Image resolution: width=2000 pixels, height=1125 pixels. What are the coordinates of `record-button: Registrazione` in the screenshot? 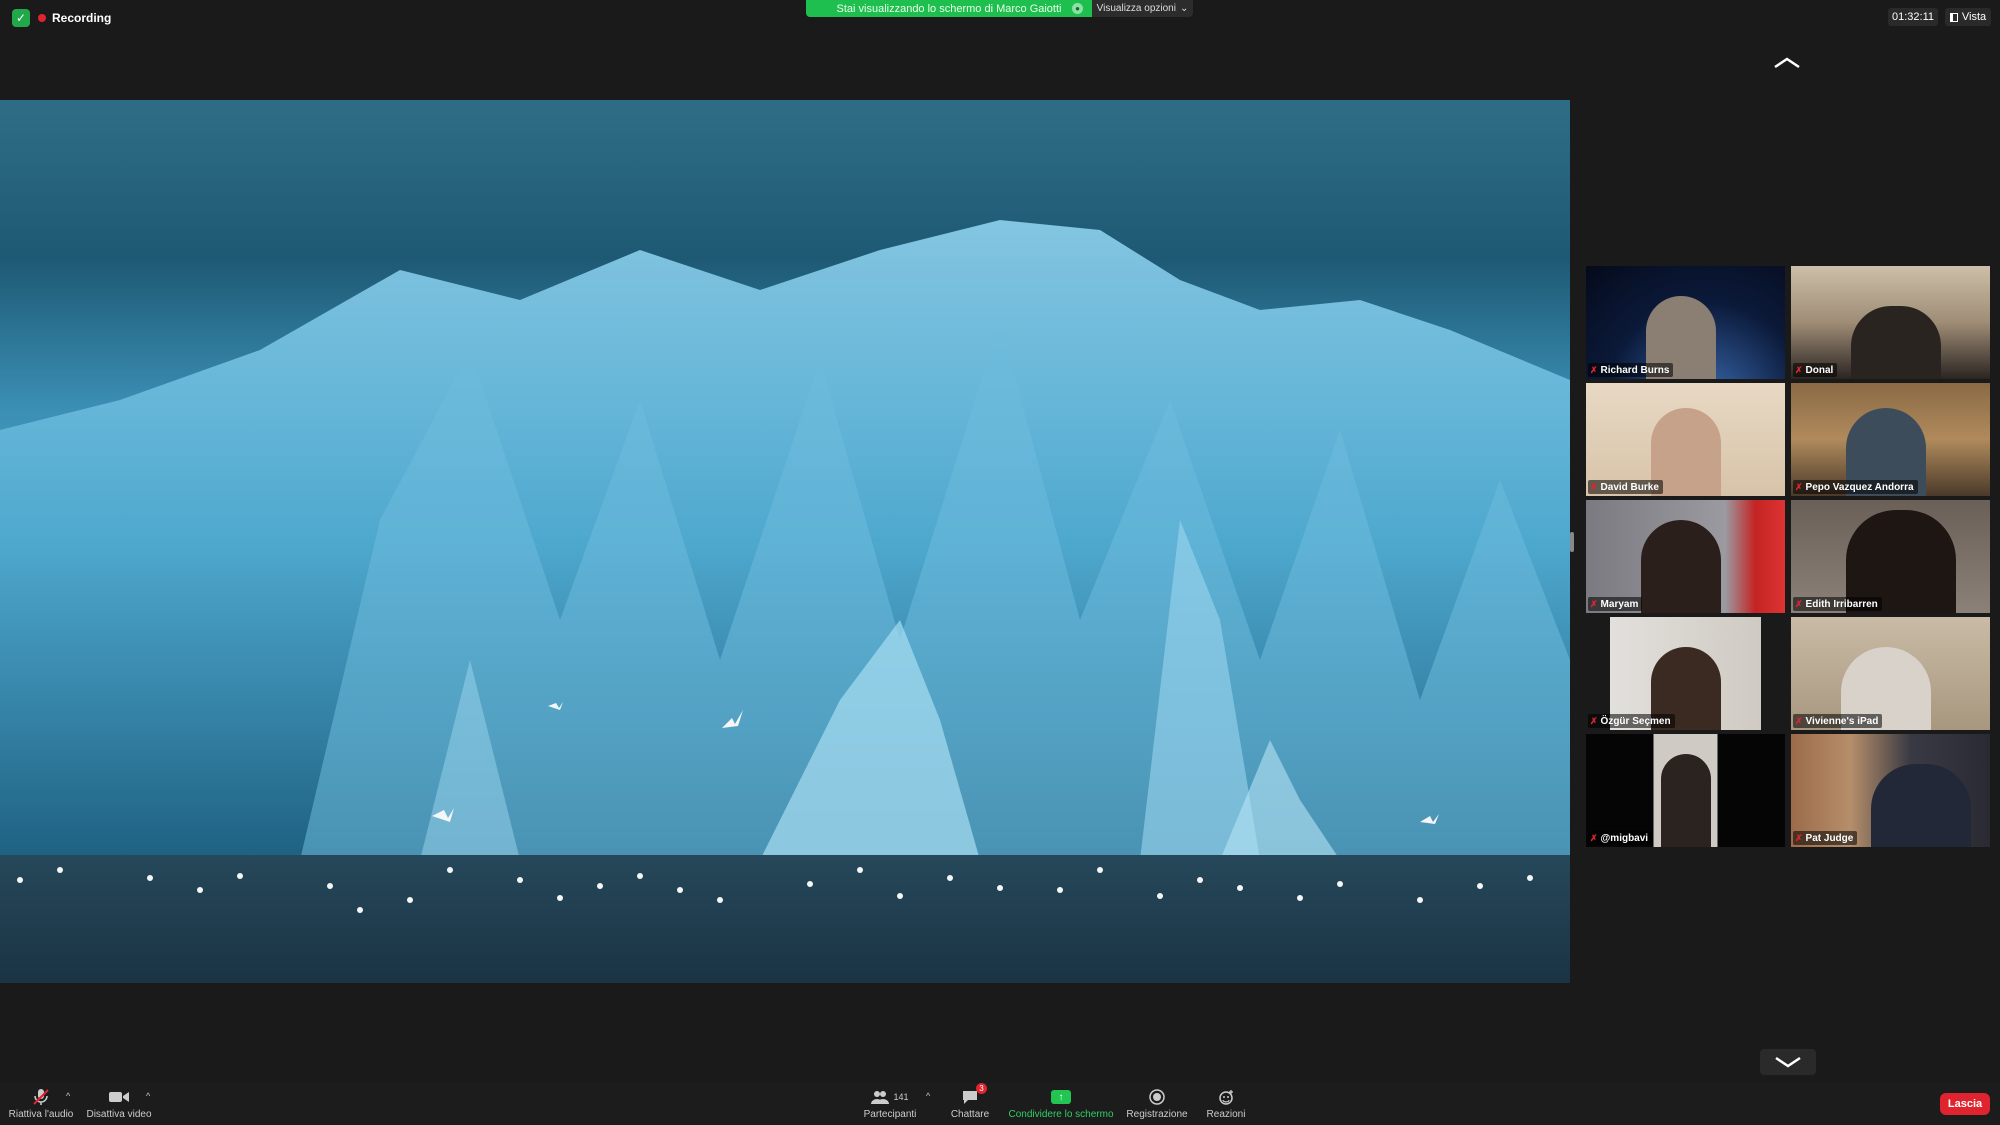 It's located at (1157, 1105).